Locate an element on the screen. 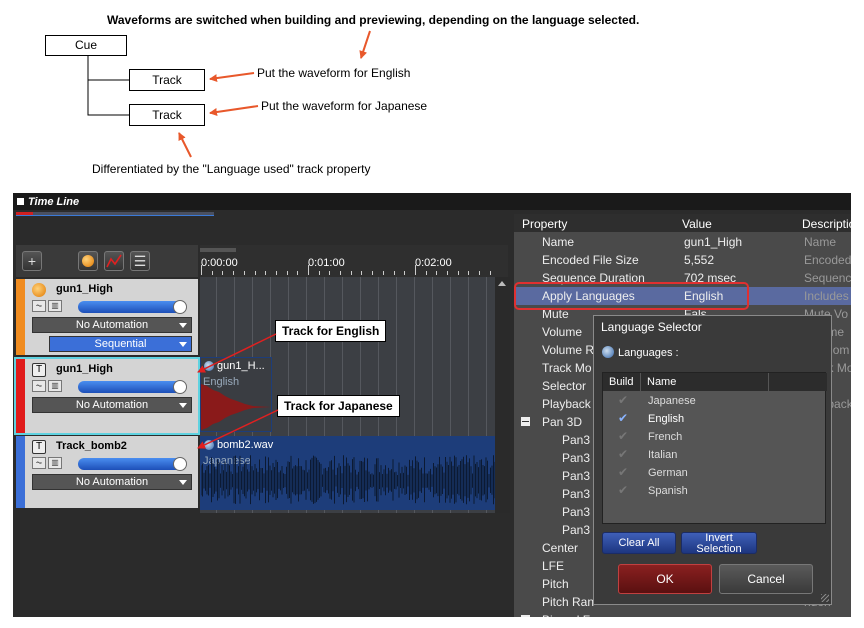  property-name: Biquad F is located at coordinates (566, 615).